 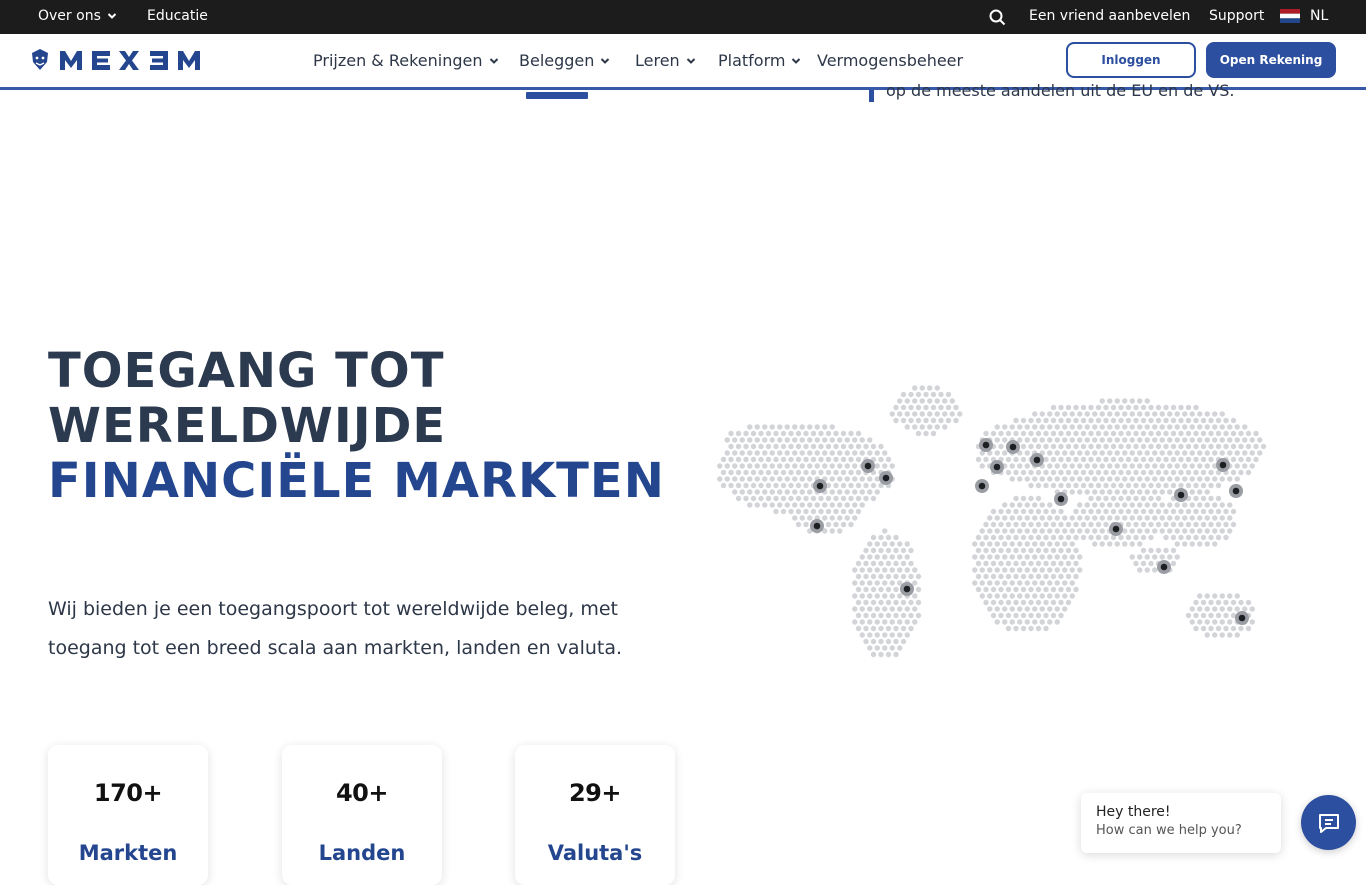 I want to click on login-button: Inloggen, so click(x=1131, y=60).